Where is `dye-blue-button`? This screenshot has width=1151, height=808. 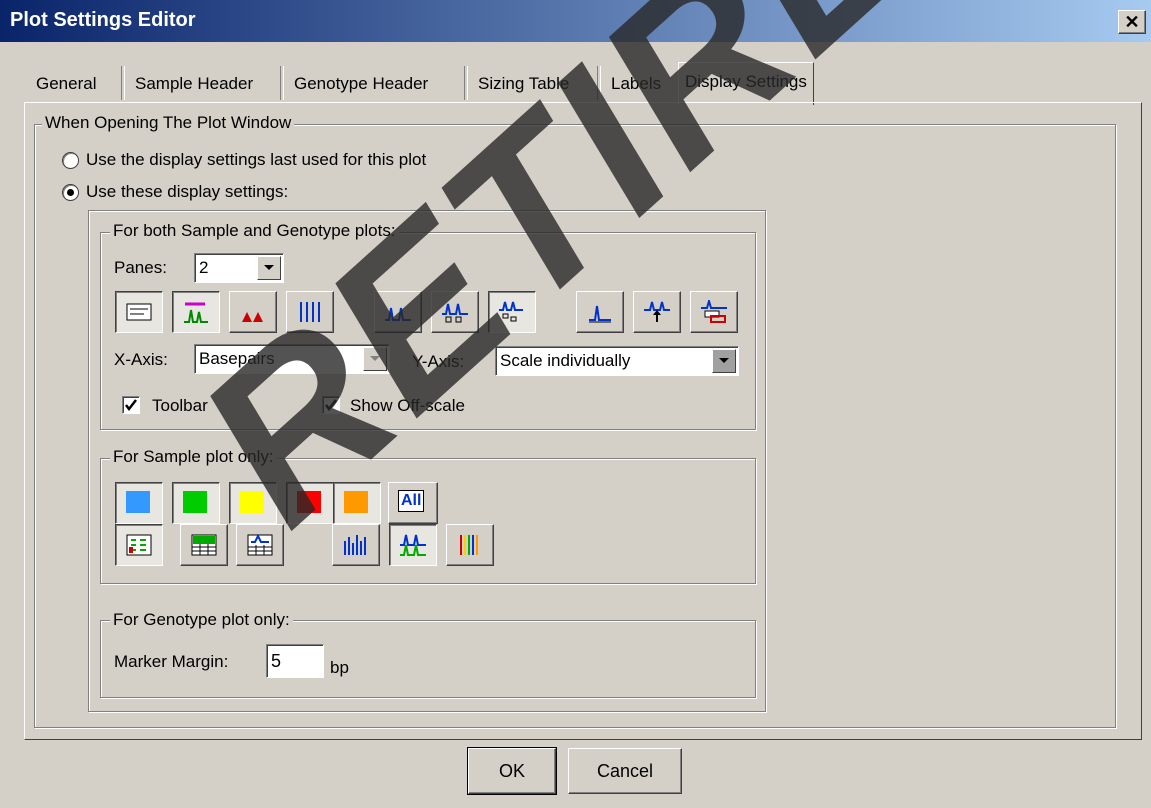 dye-blue-button is located at coordinates (139, 503).